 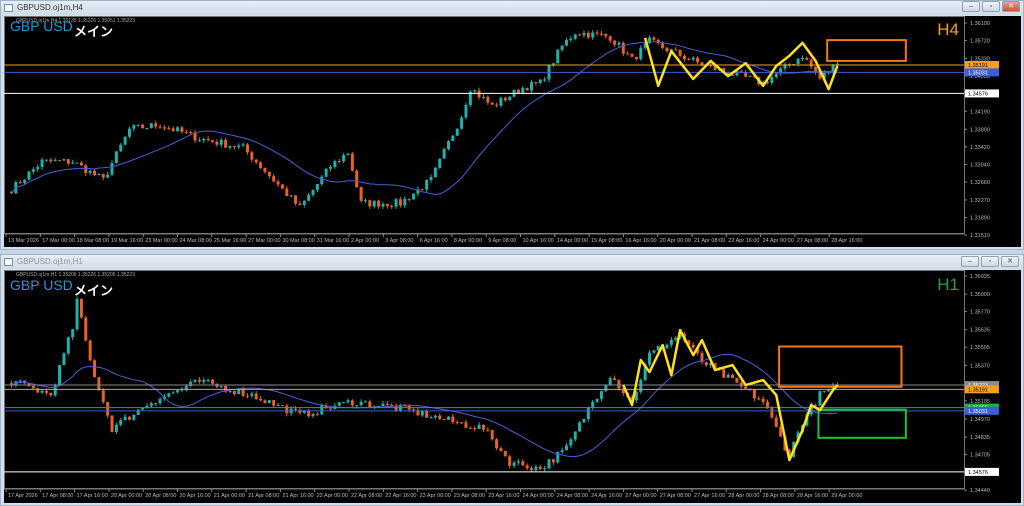 What do you see at coordinates (94, 31) in the screenshot?
I see `h4-main-label: メイン` at bounding box center [94, 31].